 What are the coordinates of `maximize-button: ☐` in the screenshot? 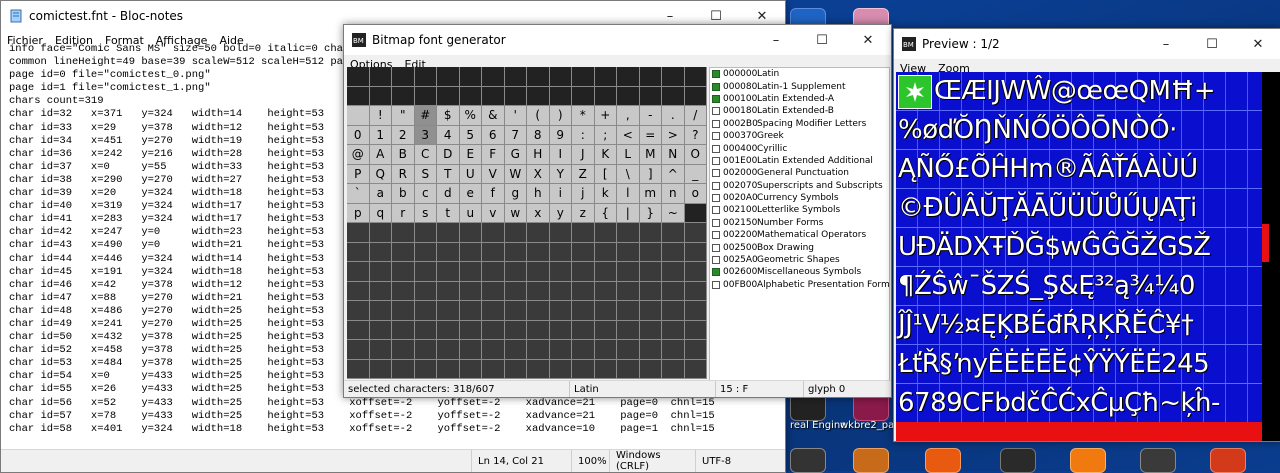 It's located at (1212, 44).